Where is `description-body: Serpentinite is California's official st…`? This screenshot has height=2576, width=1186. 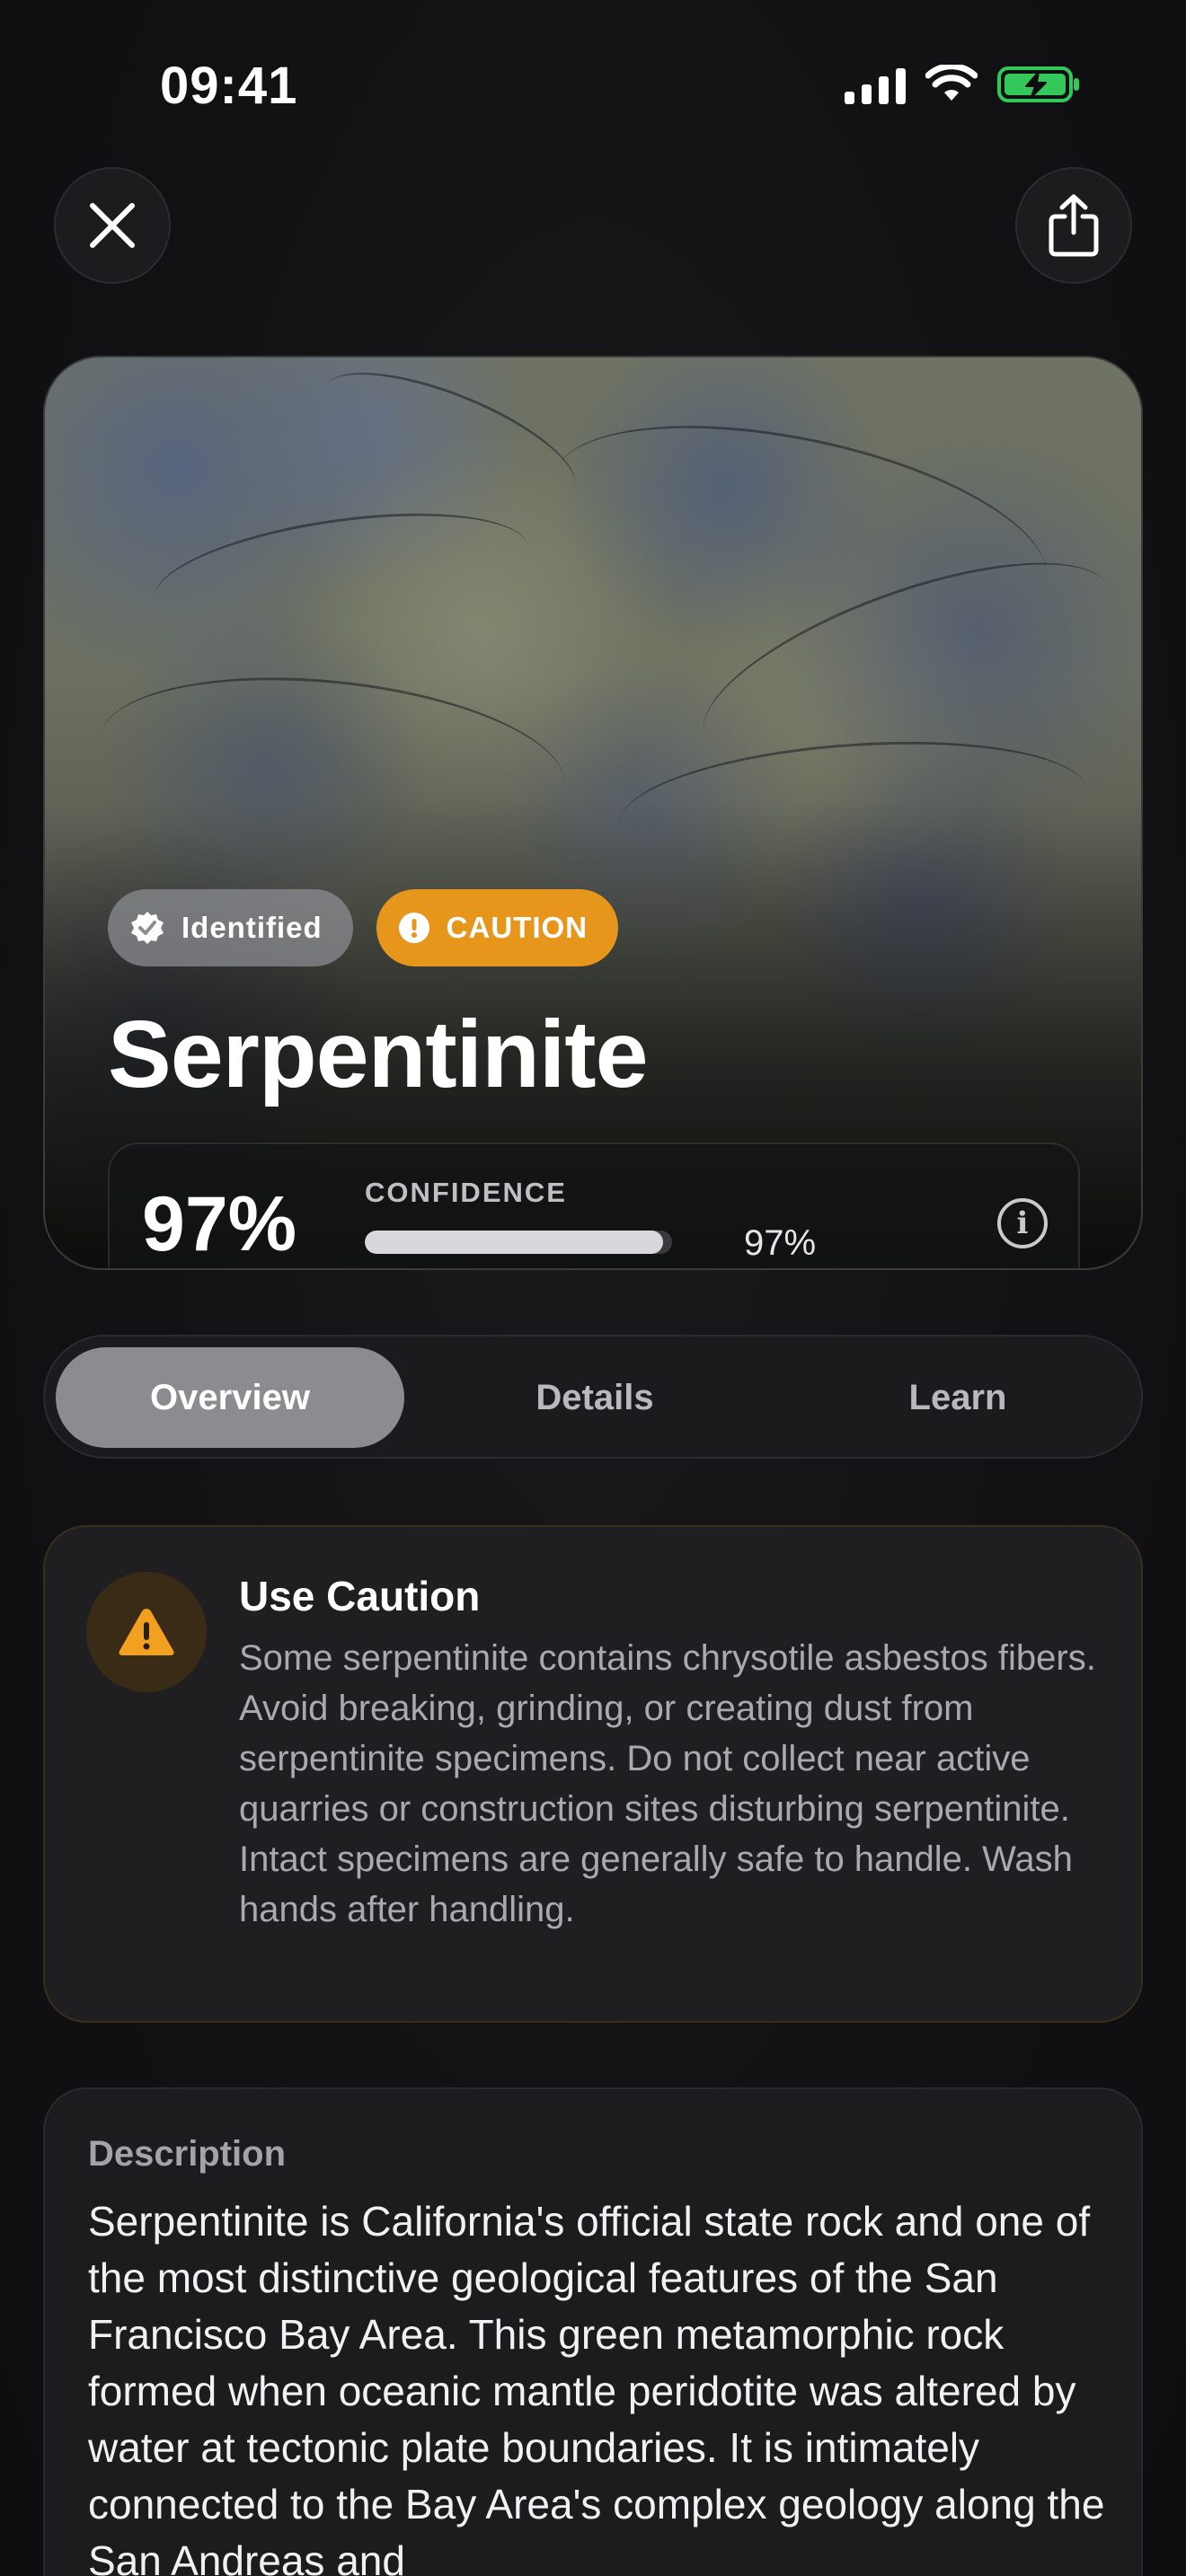
description-body: Serpentinite is California's official st… is located at coordinates (596, 2387).